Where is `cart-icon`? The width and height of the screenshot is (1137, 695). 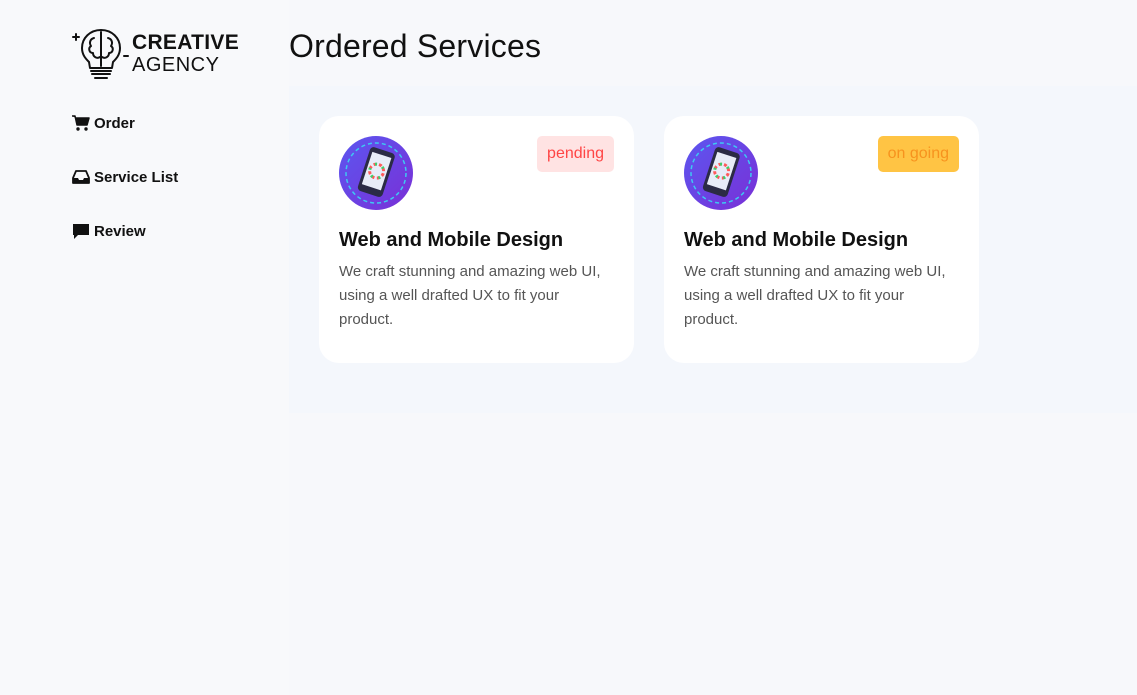
cart-icon is located at coordinates (81, 123).